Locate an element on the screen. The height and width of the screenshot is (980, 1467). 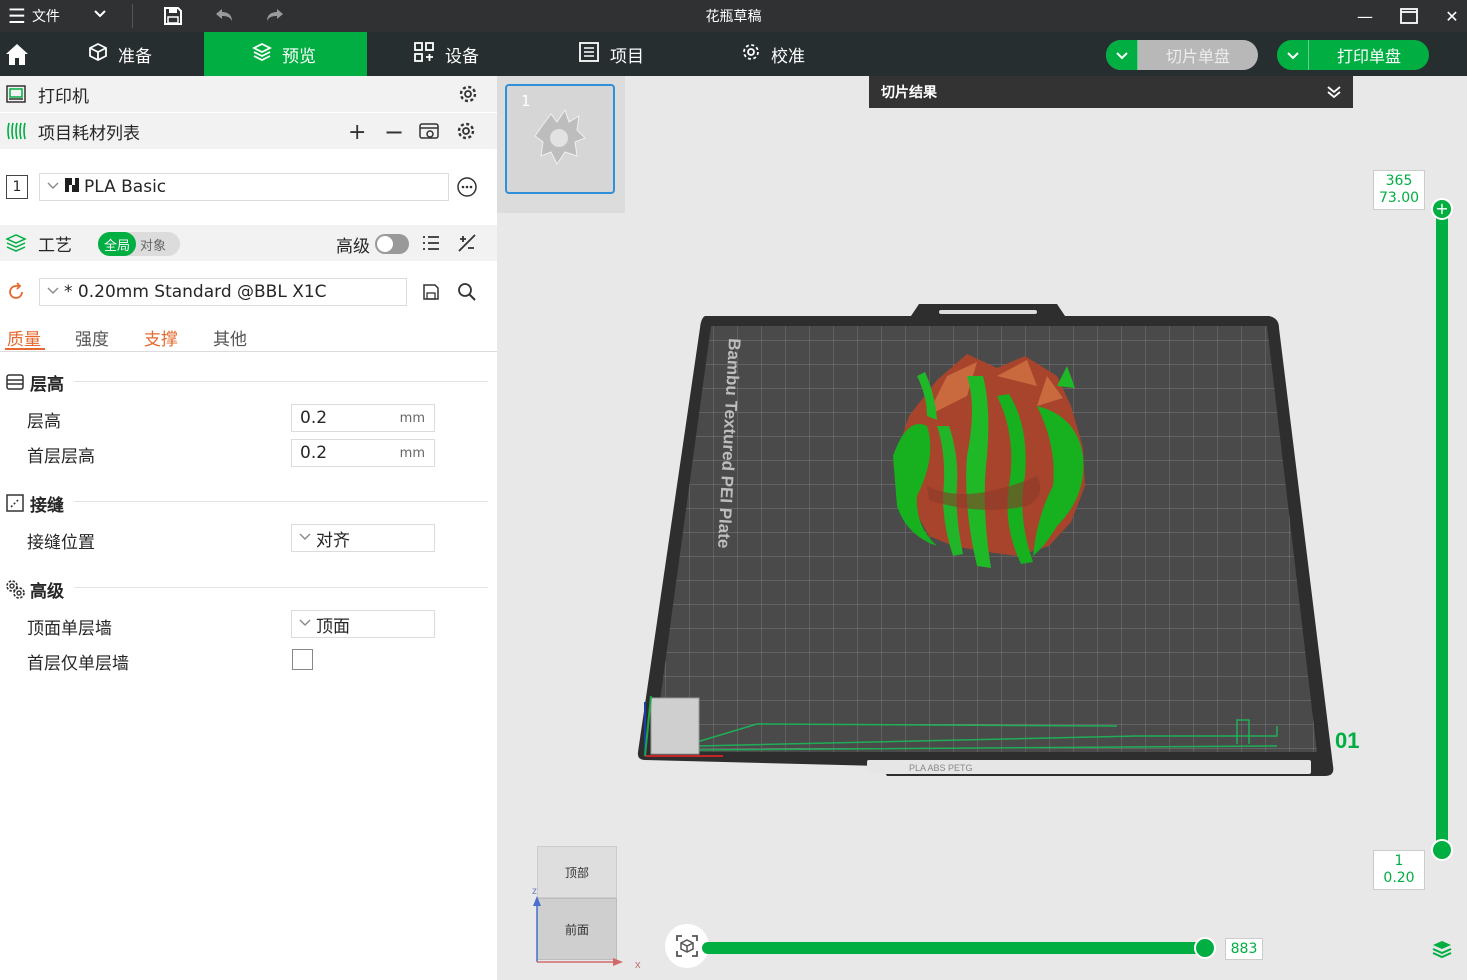
more-options-icon is located at coordinates (467, 187).